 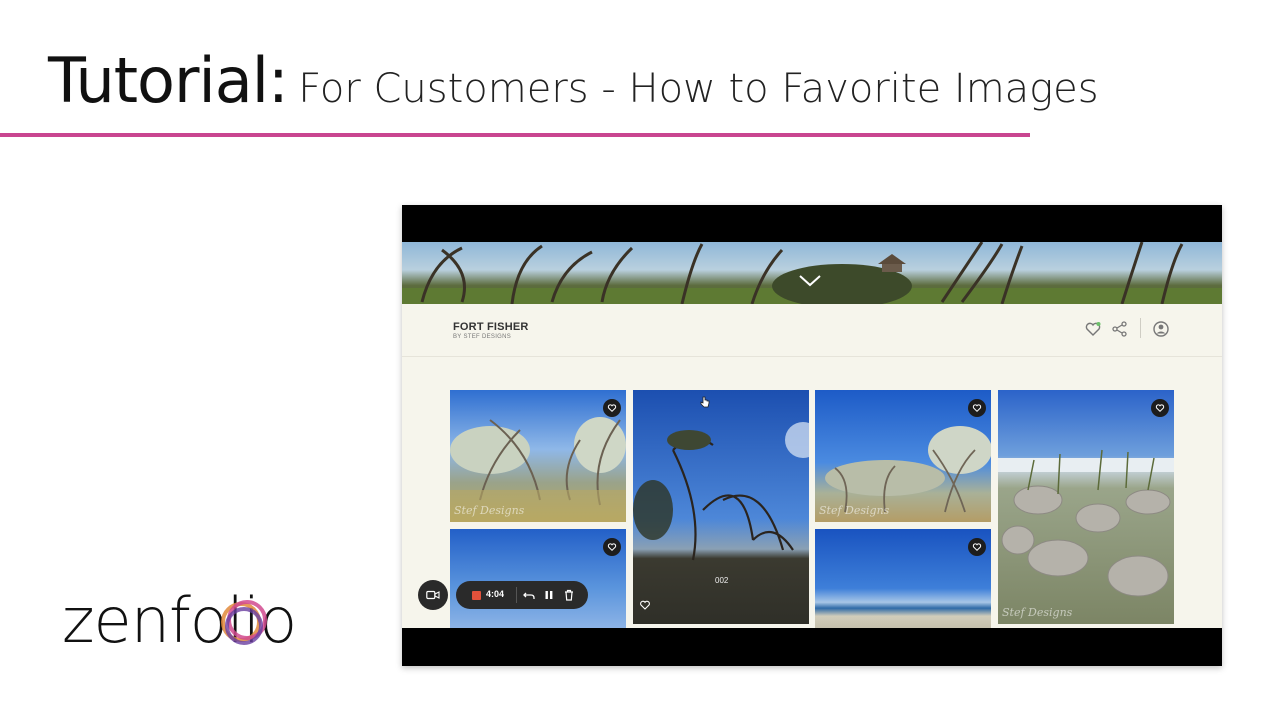 What do you see at coordinates (812, 273) in the screenshot?
I see `gallery-banner` at bounding box center [812, 273].